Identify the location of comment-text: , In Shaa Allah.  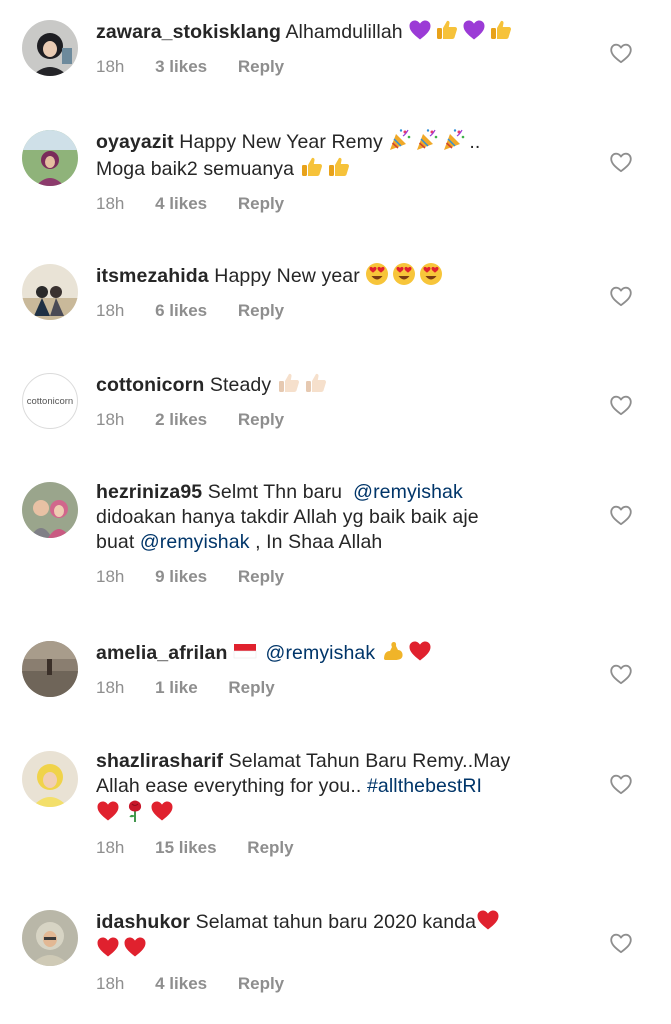
(319, 542).